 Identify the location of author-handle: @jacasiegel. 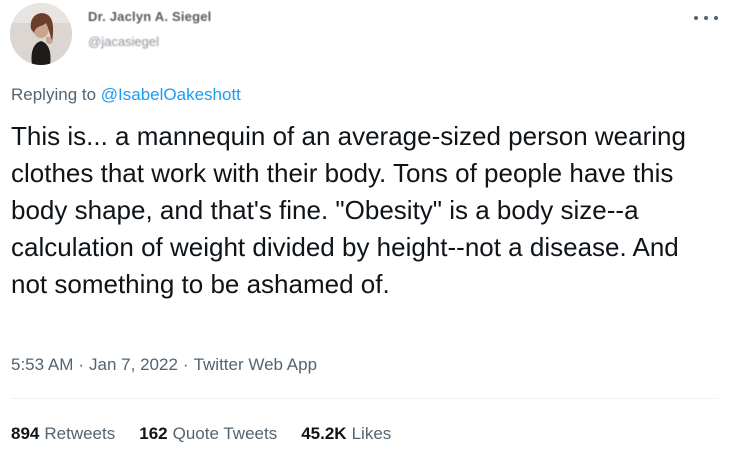
(123, 41).